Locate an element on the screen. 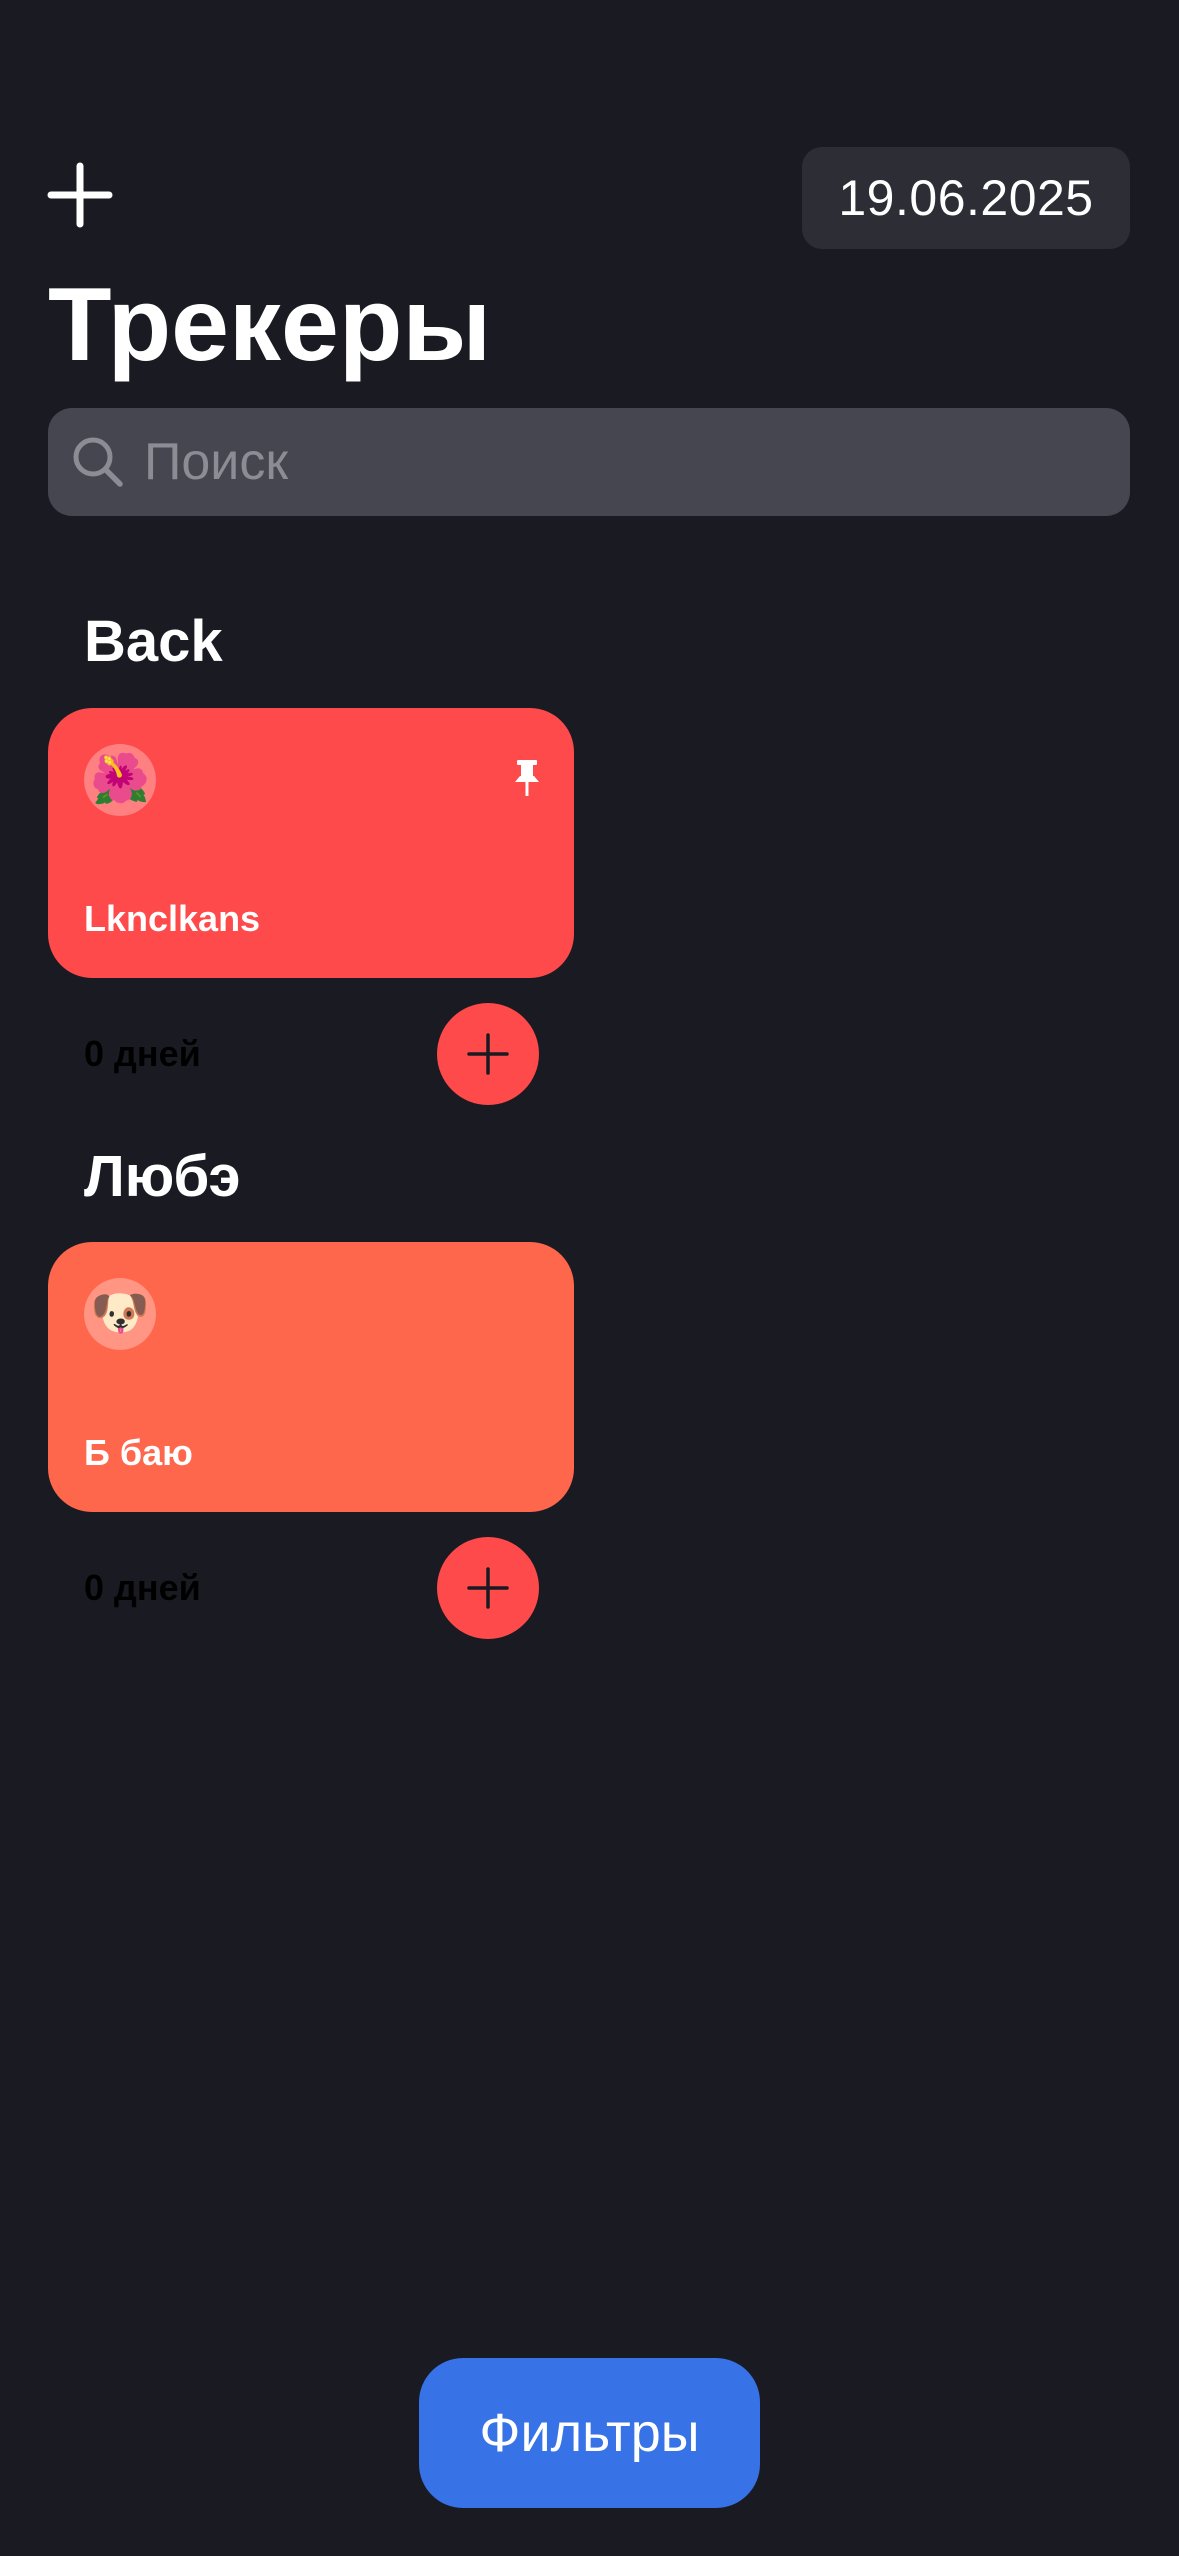 The image size is (1179, 2556). pin-icon is located at coordinates (527, 778).